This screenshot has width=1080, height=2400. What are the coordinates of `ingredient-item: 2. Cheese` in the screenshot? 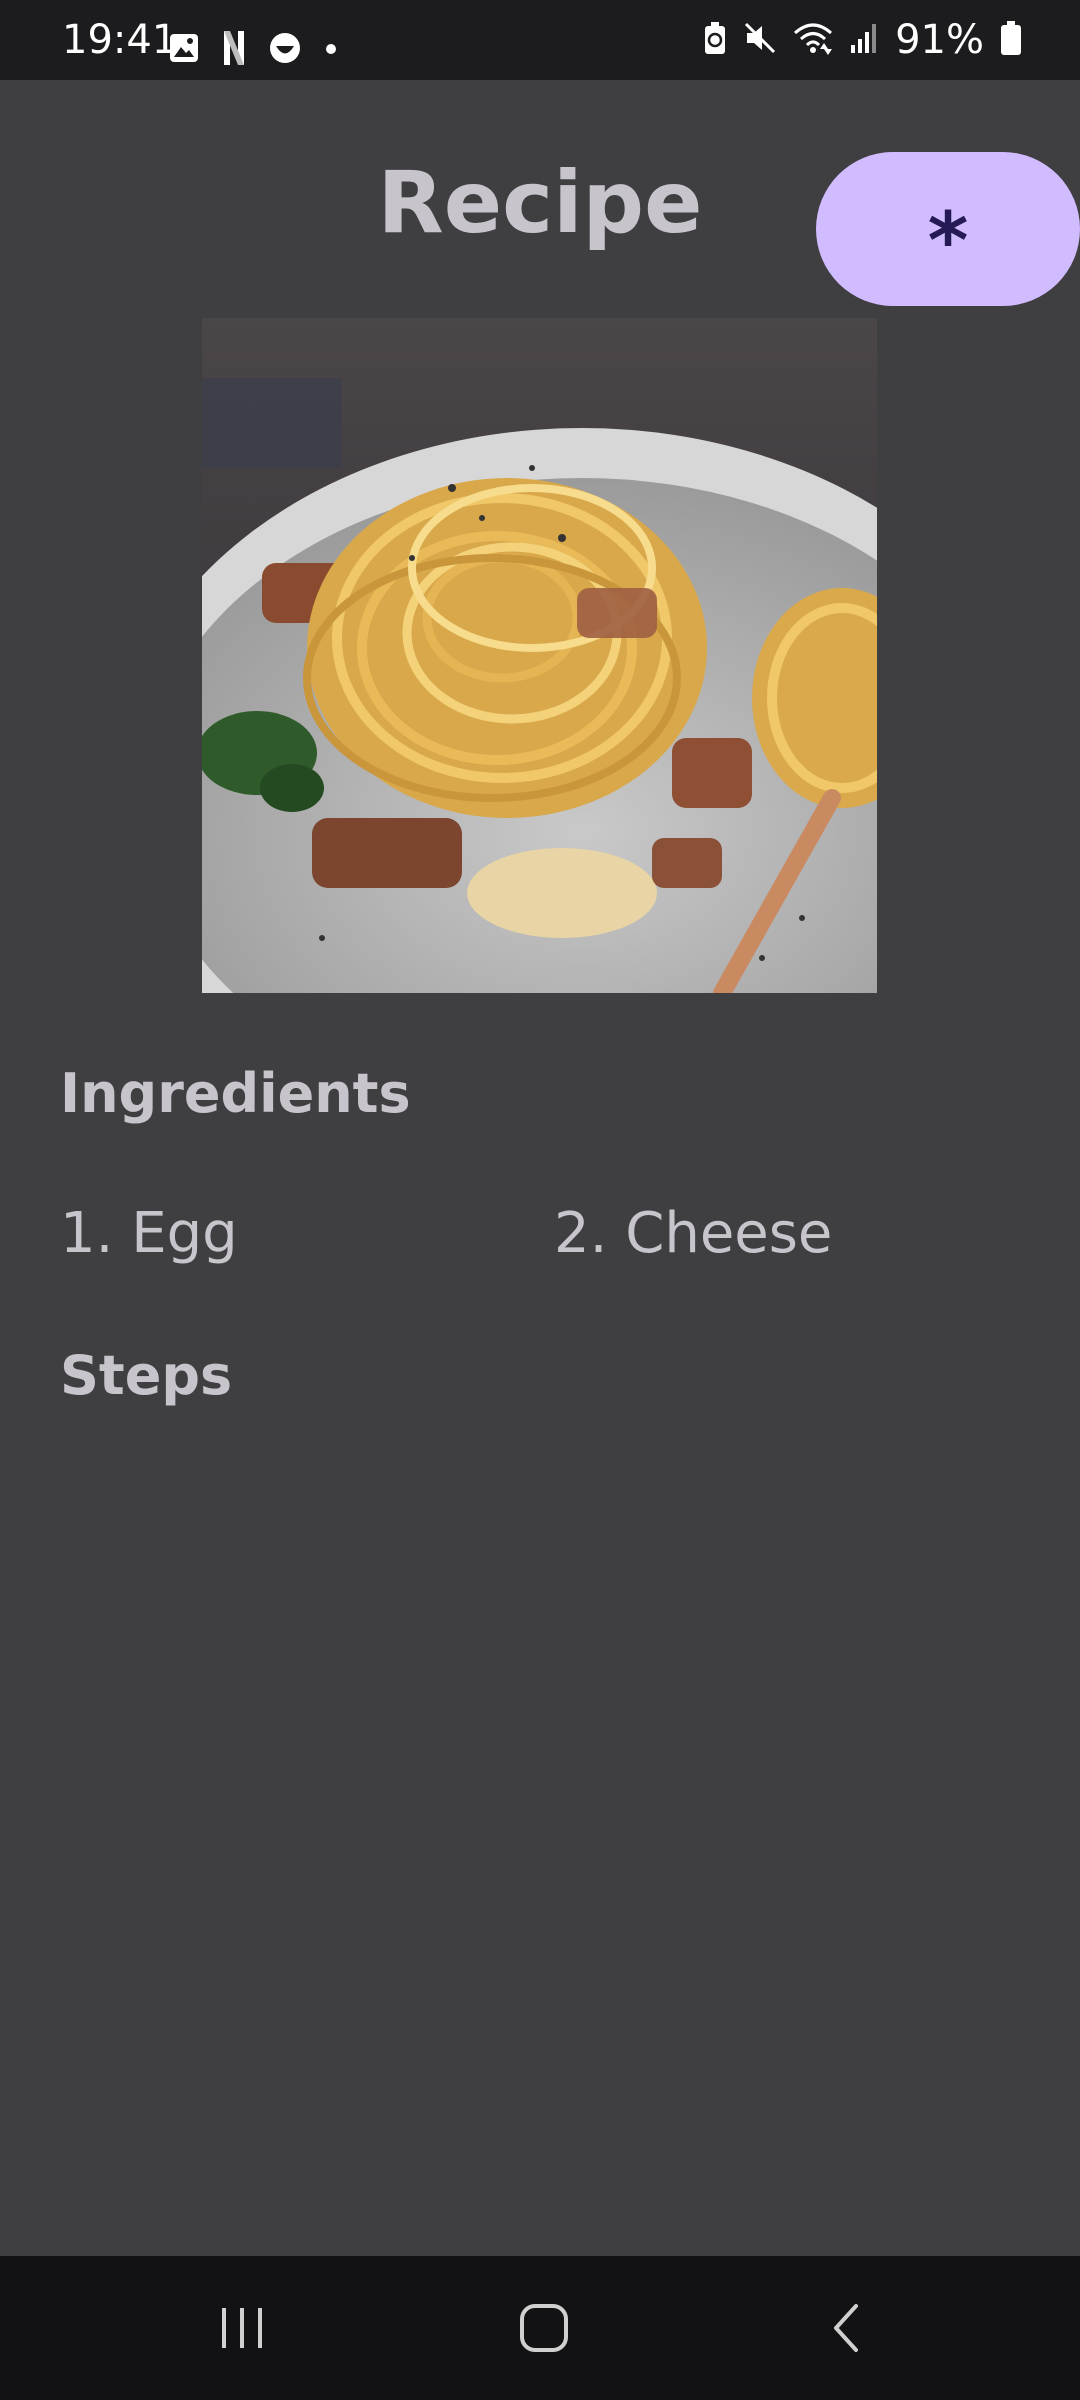 It's located at (693, 1233).